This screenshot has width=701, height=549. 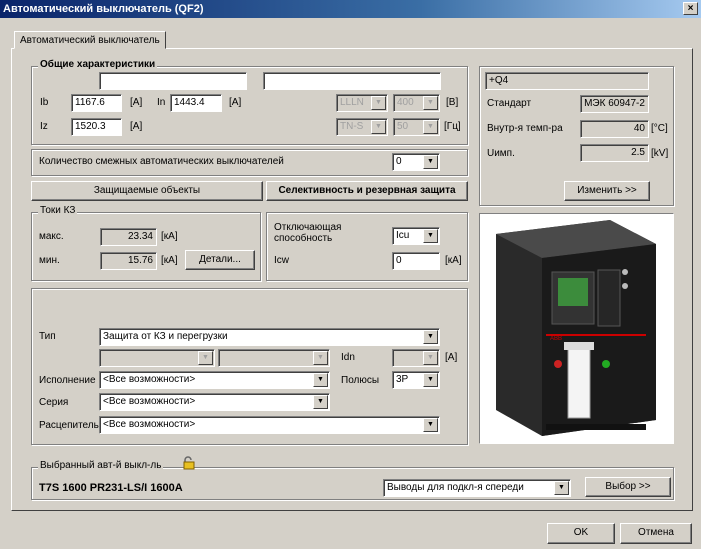 What do you see at coordinates (509, 103) in the screenshot?
I see `standard-label: Стандарт` at bounding box center [509, 103].